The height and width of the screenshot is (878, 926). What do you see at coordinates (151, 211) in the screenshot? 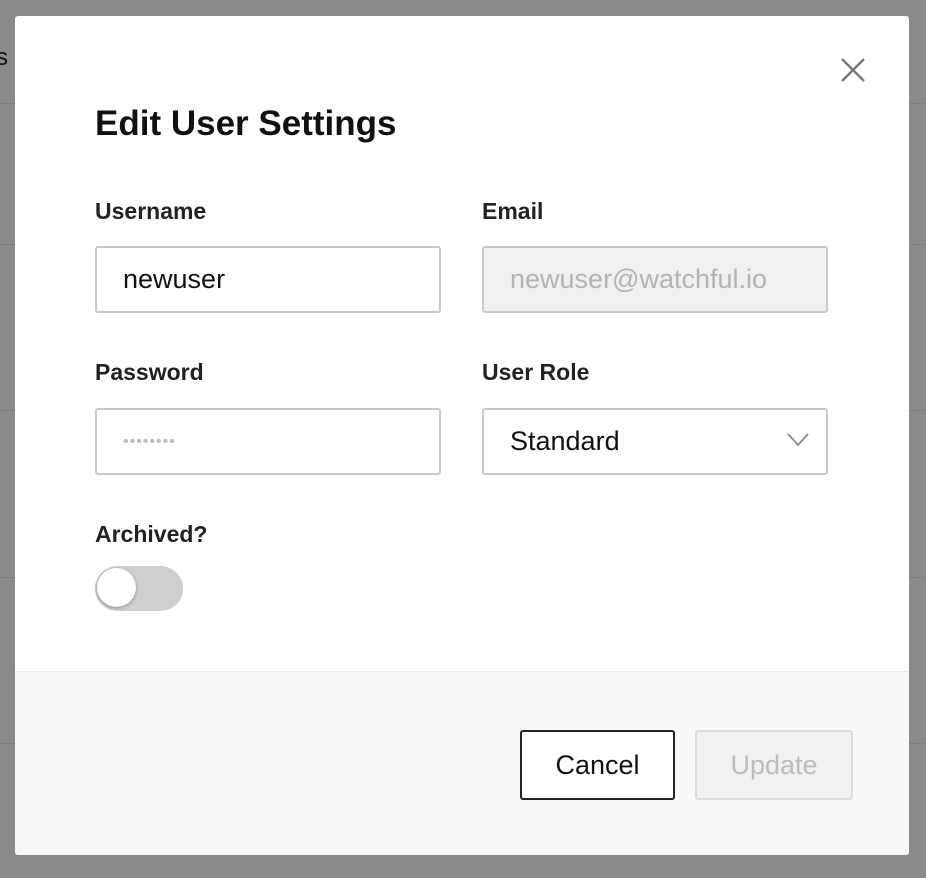
I see `username-label: Username` at bounding box center [151, 211].